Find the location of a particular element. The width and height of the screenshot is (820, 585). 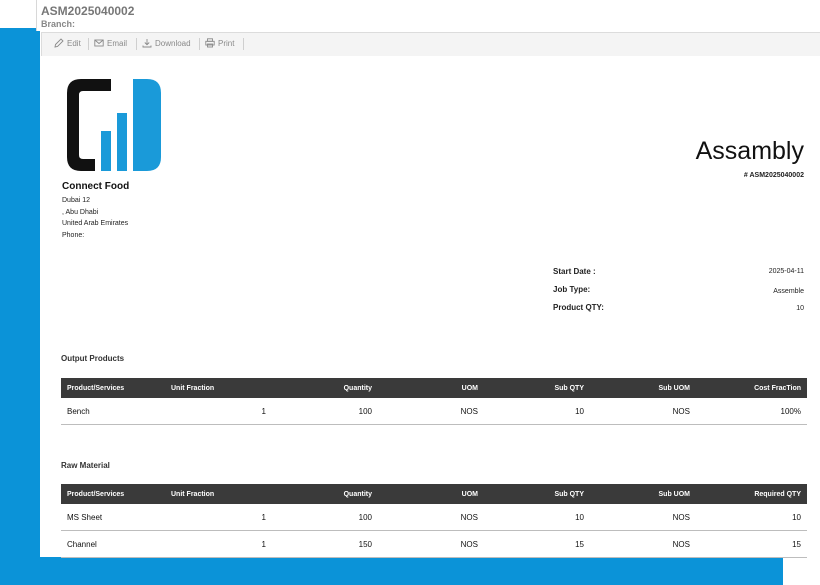

download-button: Download is located at coordinates (166, 43).